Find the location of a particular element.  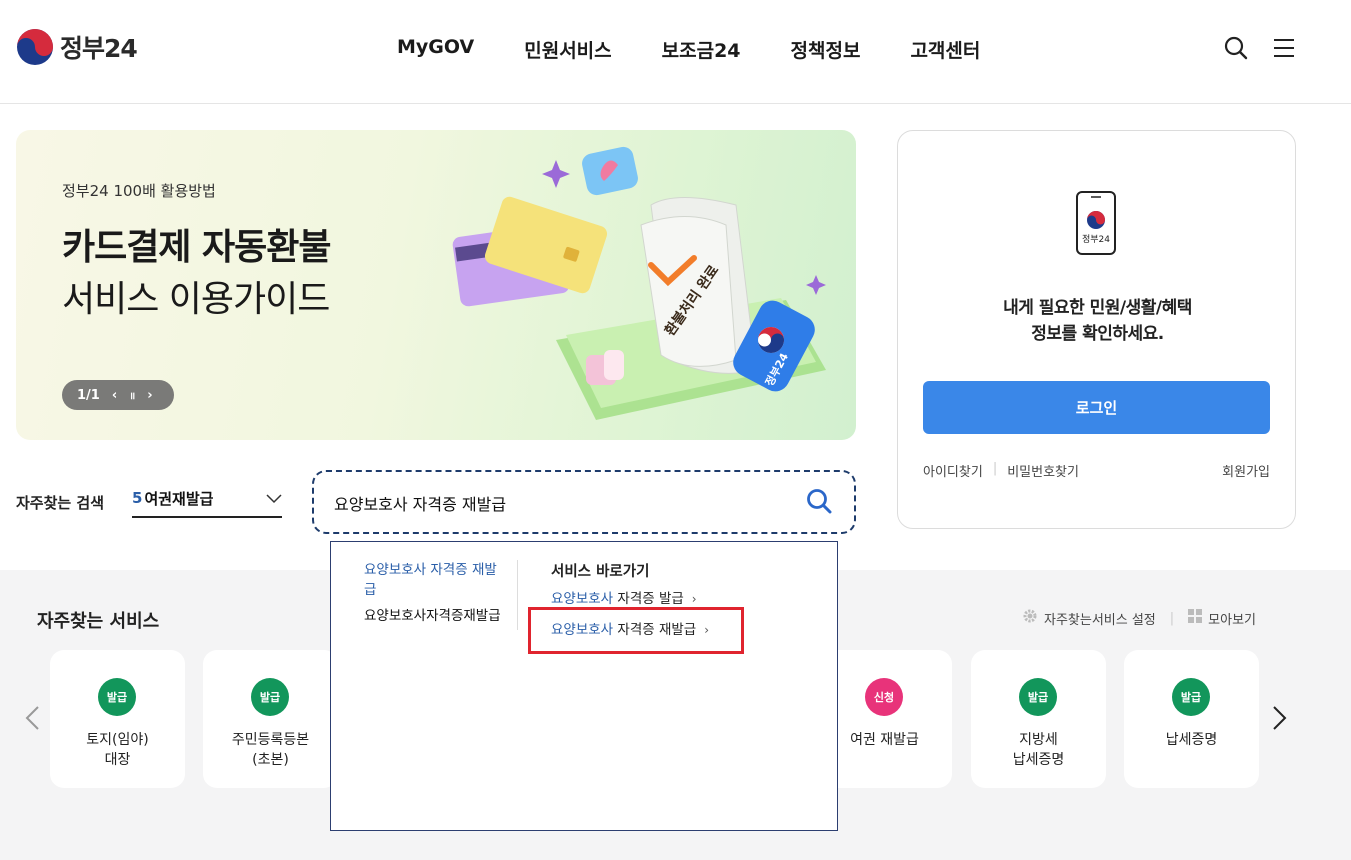

shortcut-rest: 자격증 재발급 is located at coordinates (655, 630).